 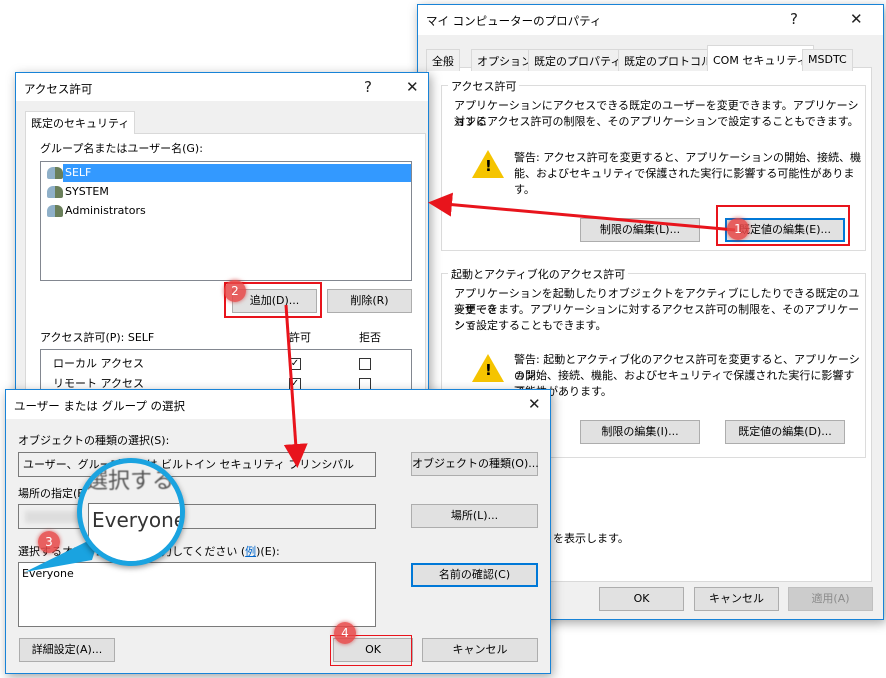 What do you see at coordinates (235, 291) in the screenshot?
I see `step-badge: 2` at bounding box center [235, 291].